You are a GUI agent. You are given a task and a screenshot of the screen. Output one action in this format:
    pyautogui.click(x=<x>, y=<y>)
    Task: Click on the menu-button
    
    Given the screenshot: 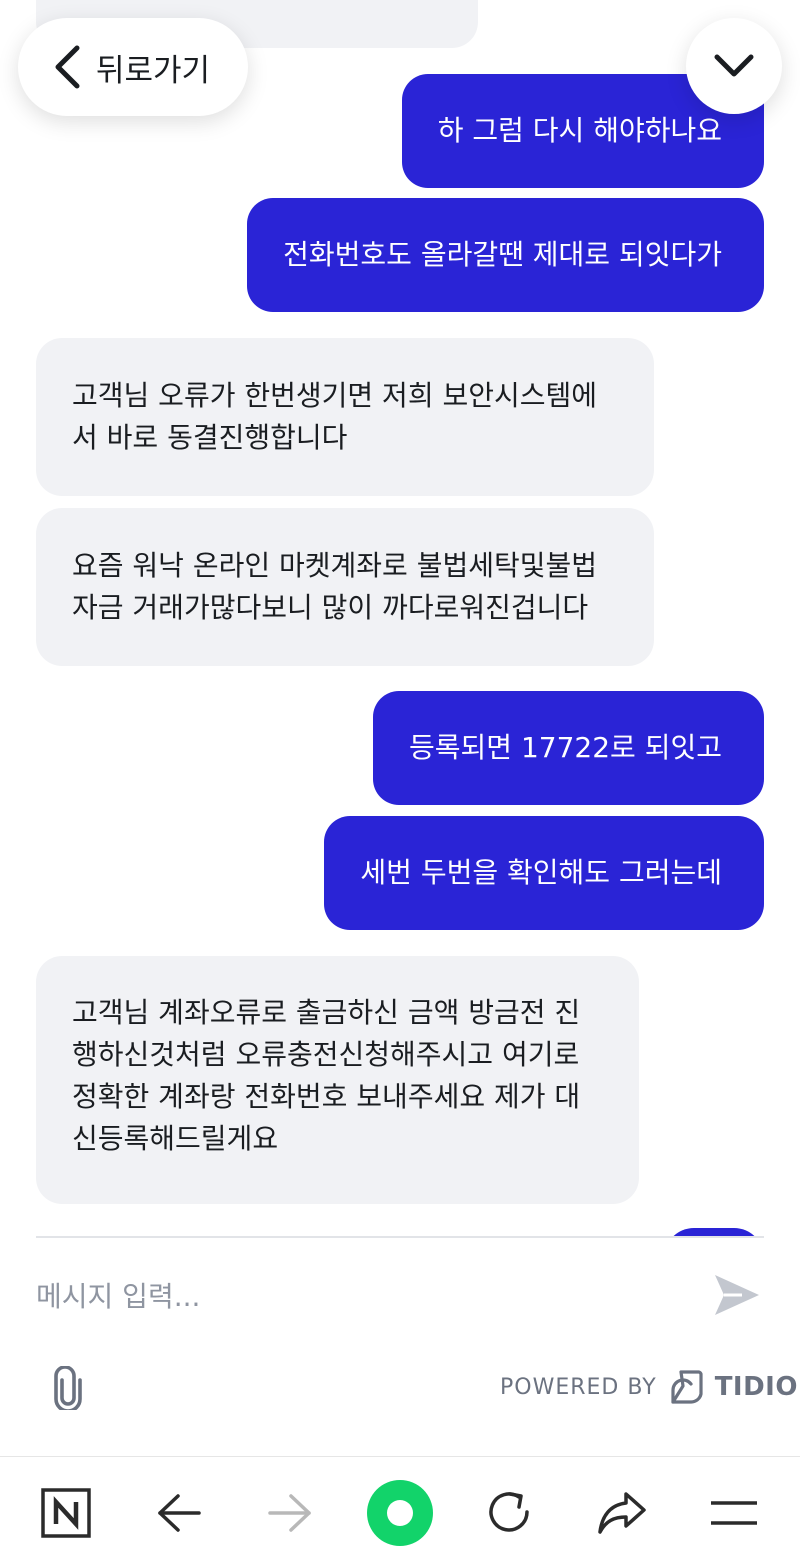 What is the action you would take?
    pyautogui.click(x=734, y=1513)
    